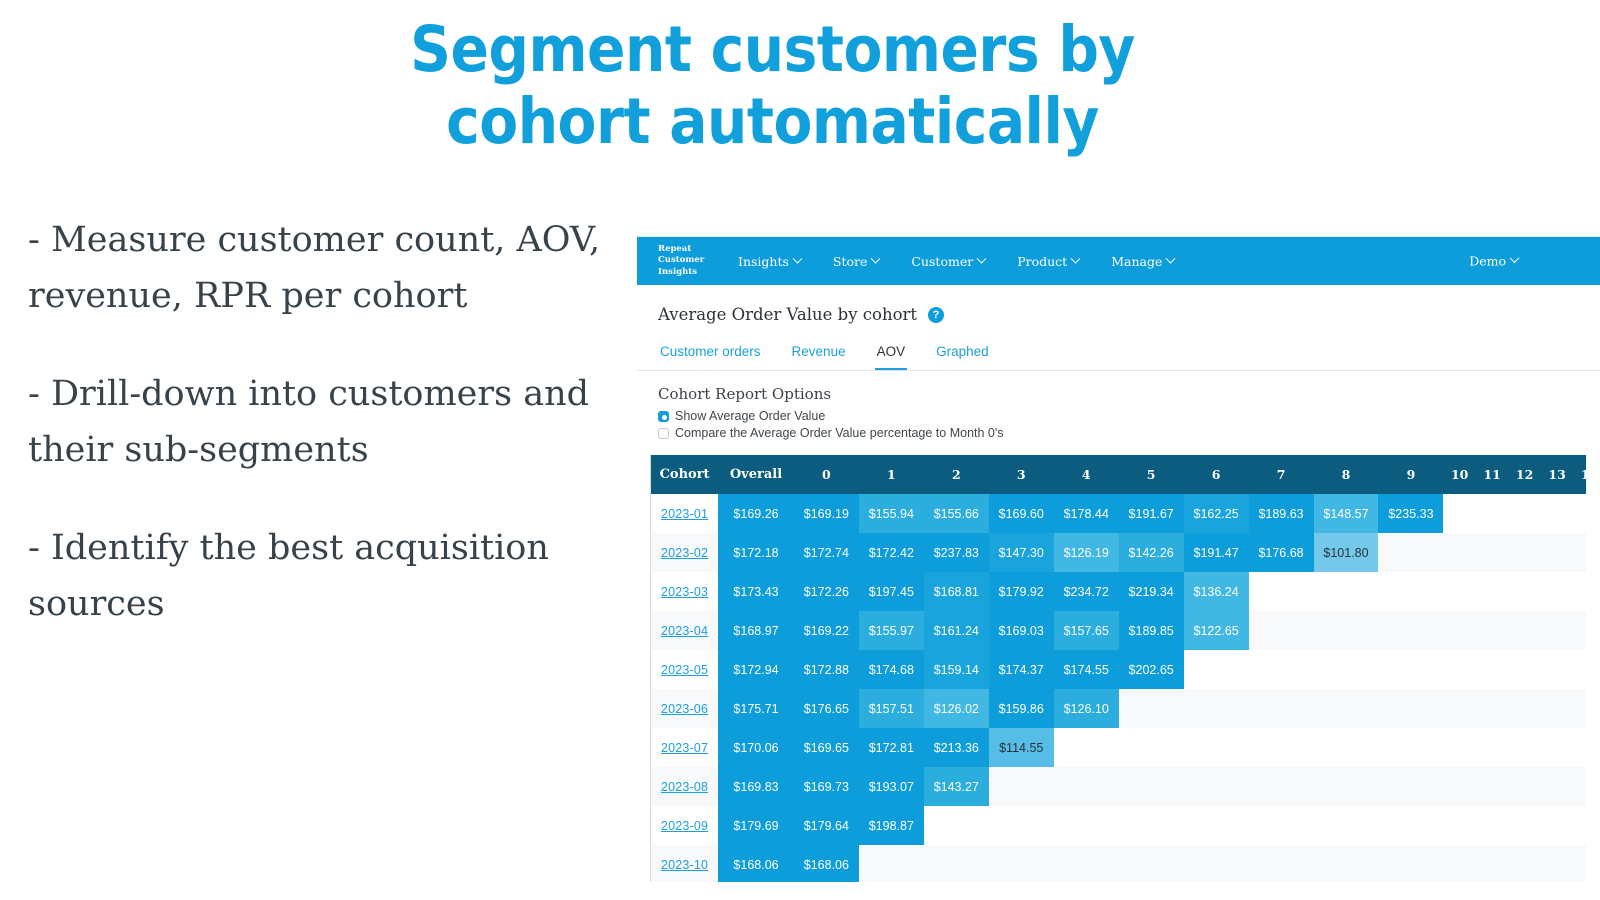 The image size is (1600, 900). Describe the element at coordinates (1049, 261) in the screenshot. I see `nav-item-product: Product` at that location.